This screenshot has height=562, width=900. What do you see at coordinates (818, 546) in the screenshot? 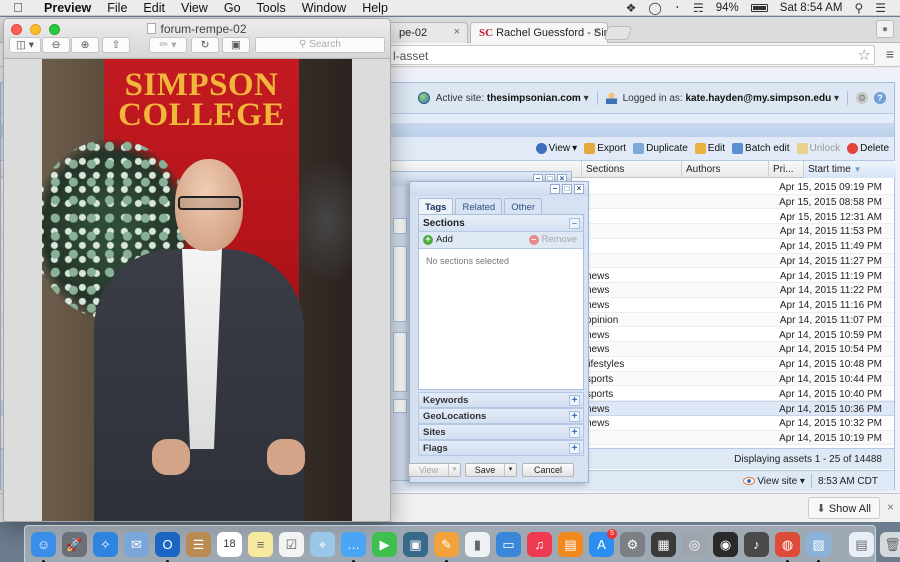
I see `preview-icon: ▧` at bounding box center [818, 546].